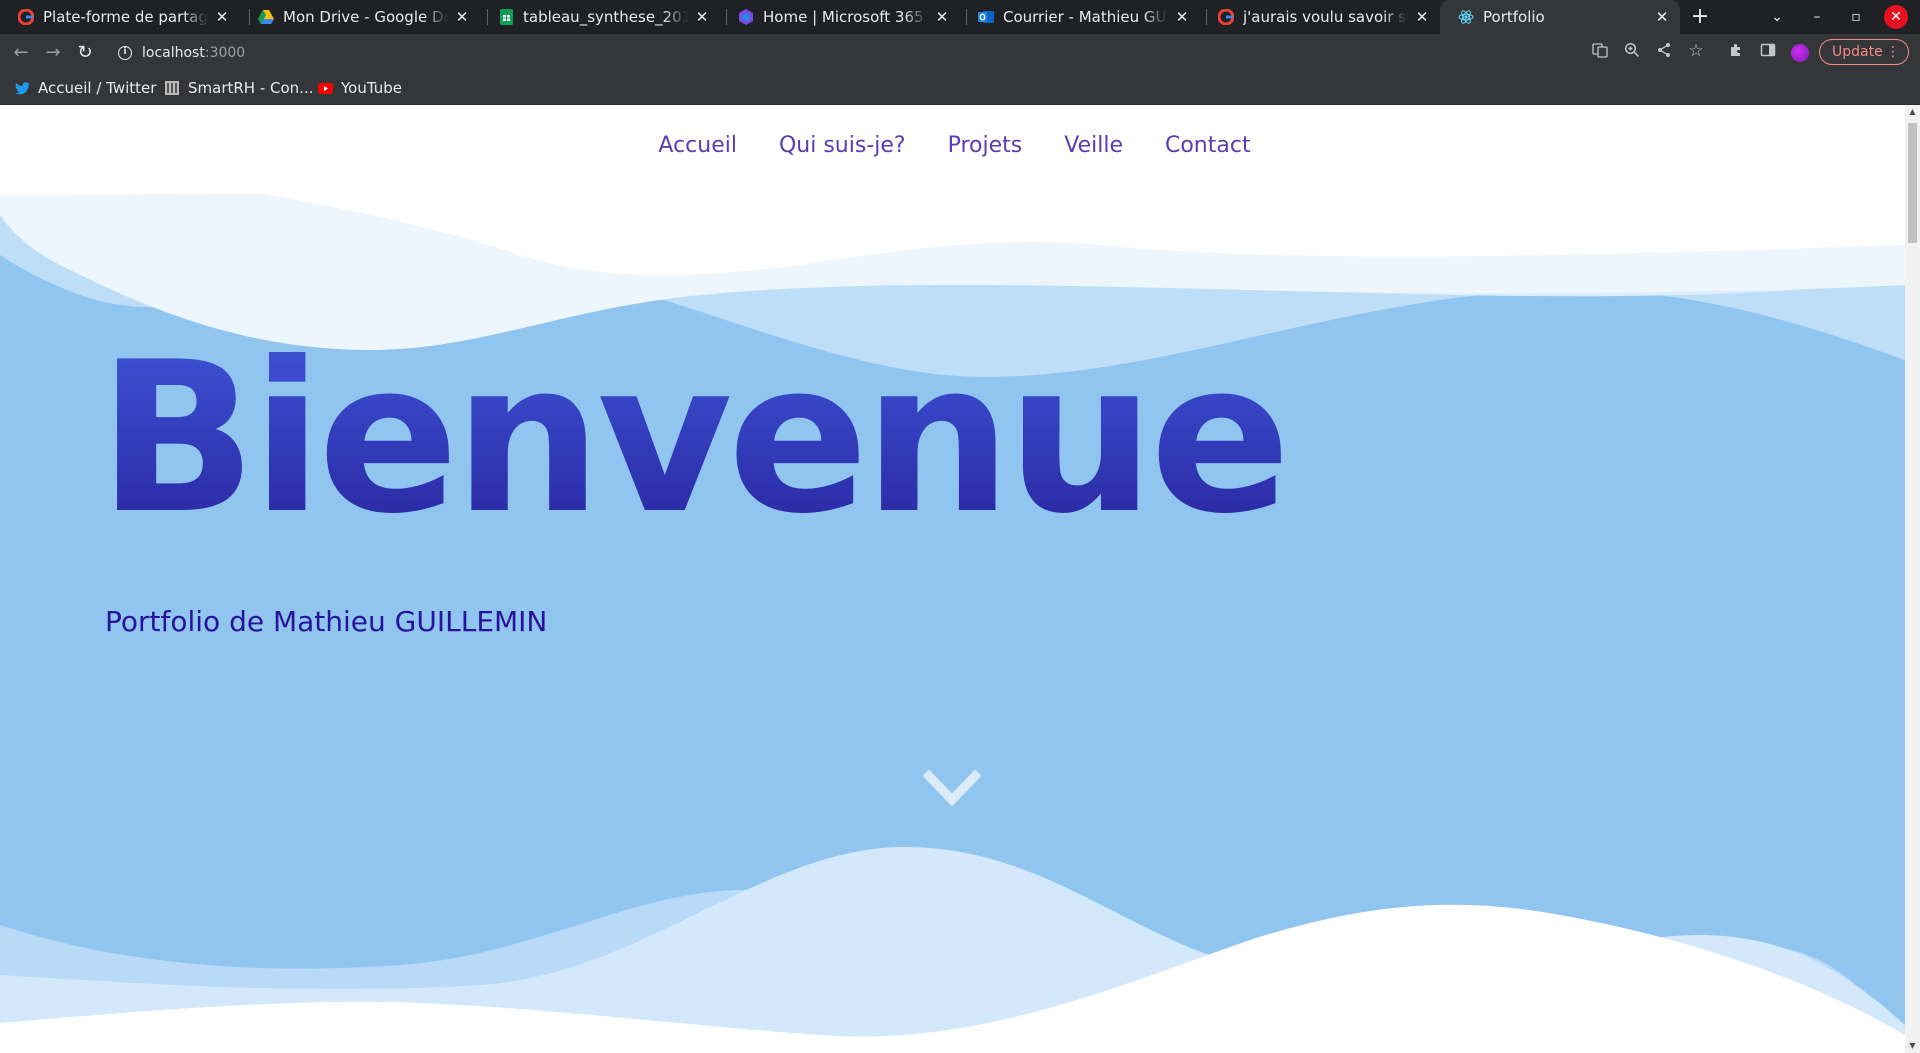  What do you see at coordinates (746, 17) in the screenshot?
I see `microsoft-365-icon` at bounding box center [746, 17].